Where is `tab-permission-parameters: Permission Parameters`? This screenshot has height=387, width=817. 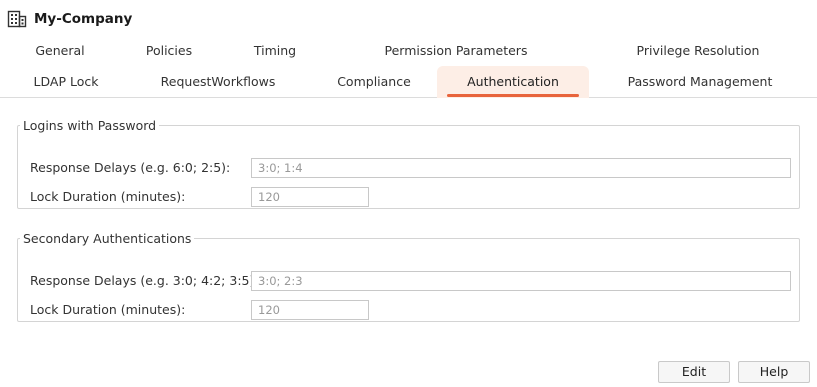 tab-permission-parameters: Permission Parameters is located at coordinates (456, 51).